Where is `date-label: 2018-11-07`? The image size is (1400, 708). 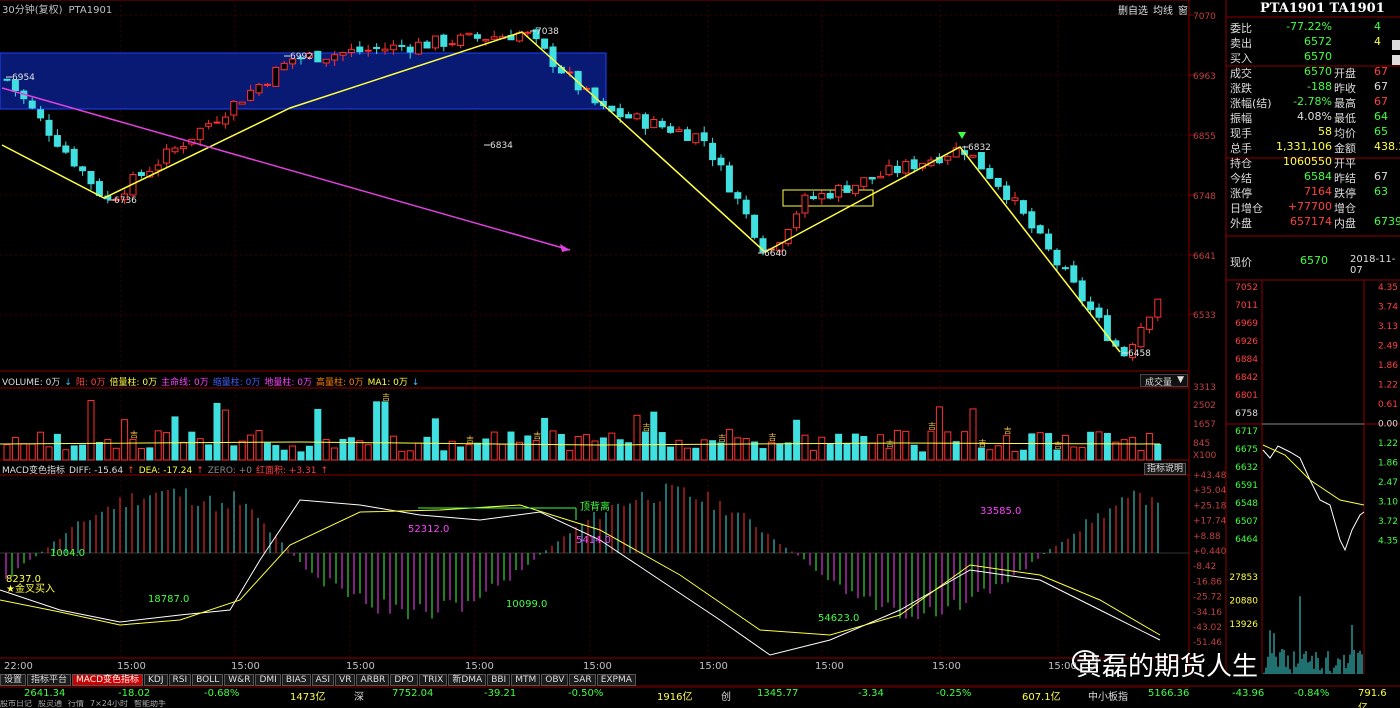
date-label: 2018-11-07 is located at coordinates (1373, 265).